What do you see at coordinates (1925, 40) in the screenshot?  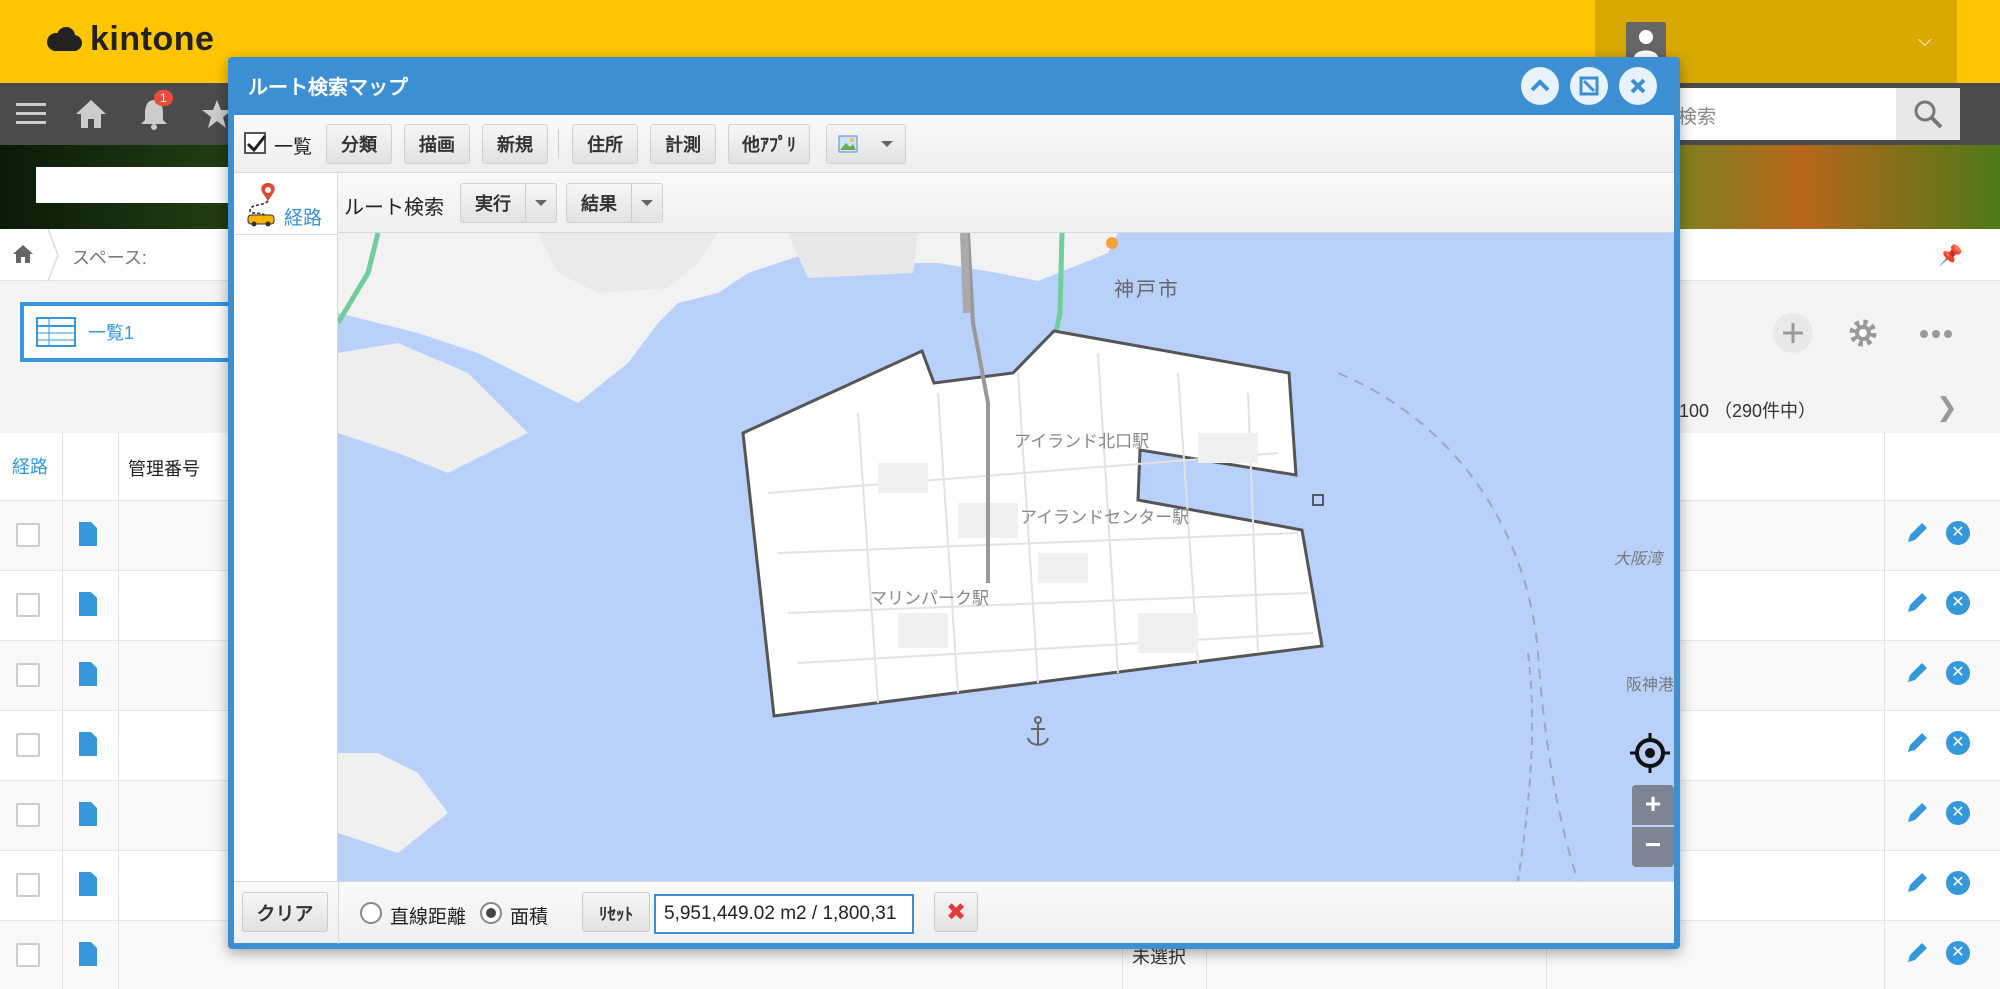 I see `chevron-down-icon: ⌵` at bounding box center [1925, 40].